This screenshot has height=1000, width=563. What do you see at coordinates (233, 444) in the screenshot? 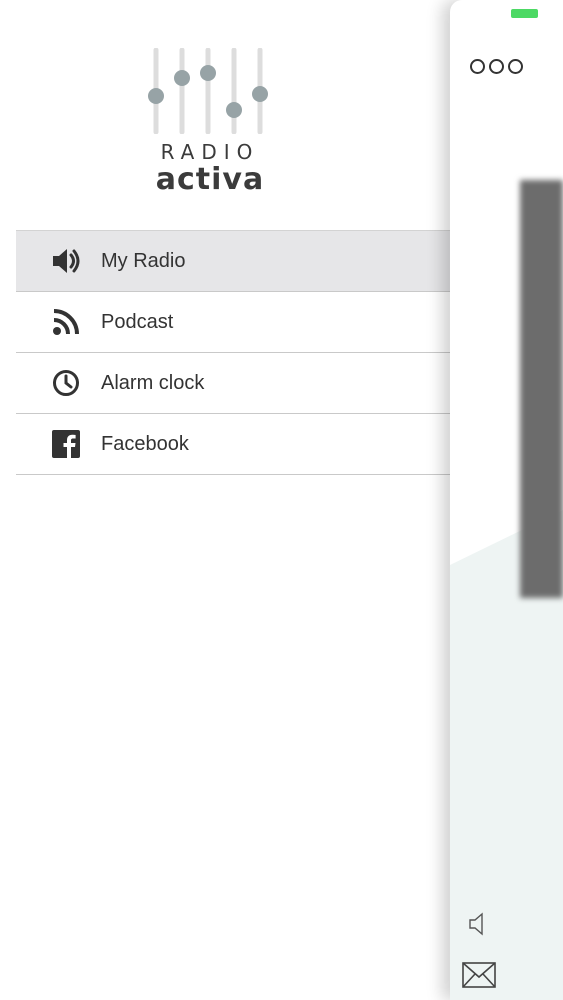
I see `menu-item-facebook: Facebook` at bounding box center [233, 444].